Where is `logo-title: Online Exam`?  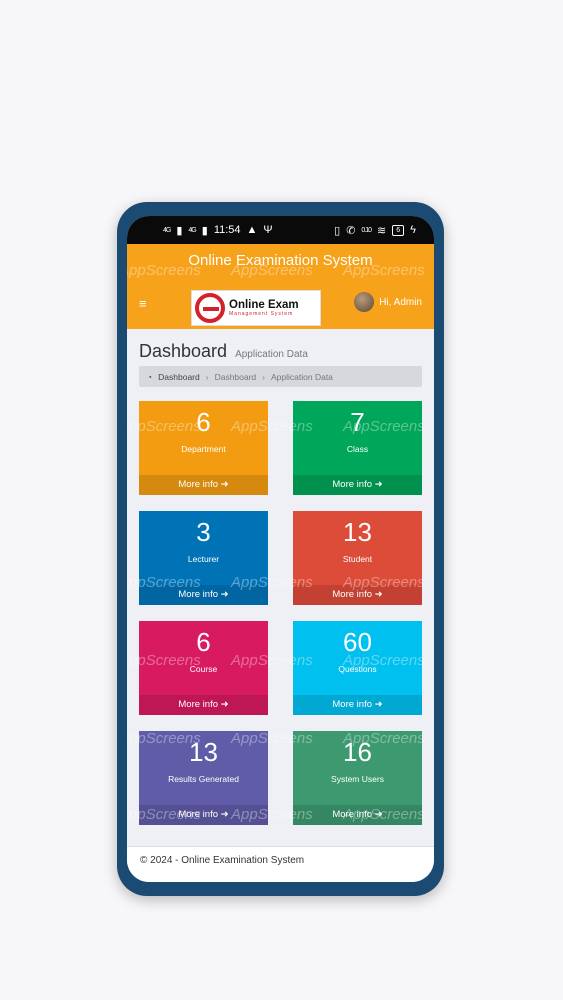 logo-title: Online Exam is located at coordinates (264, 305).